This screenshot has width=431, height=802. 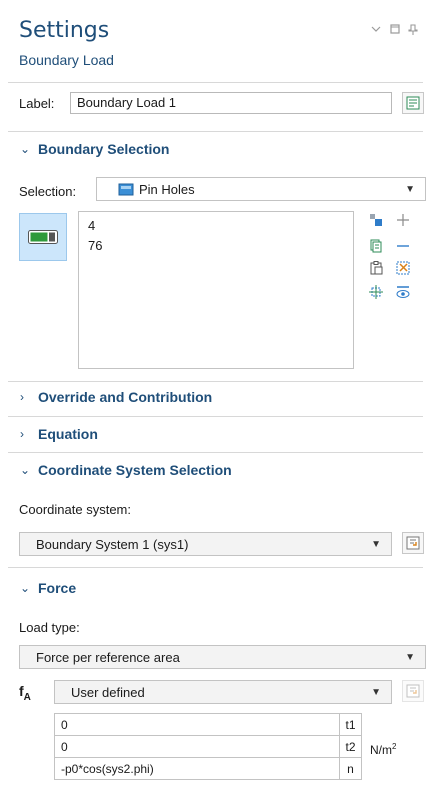 What do you see at coordinates (37, 103) in the screenshot?
I see `label-caption: Label:` at bounding box center [37, 103].